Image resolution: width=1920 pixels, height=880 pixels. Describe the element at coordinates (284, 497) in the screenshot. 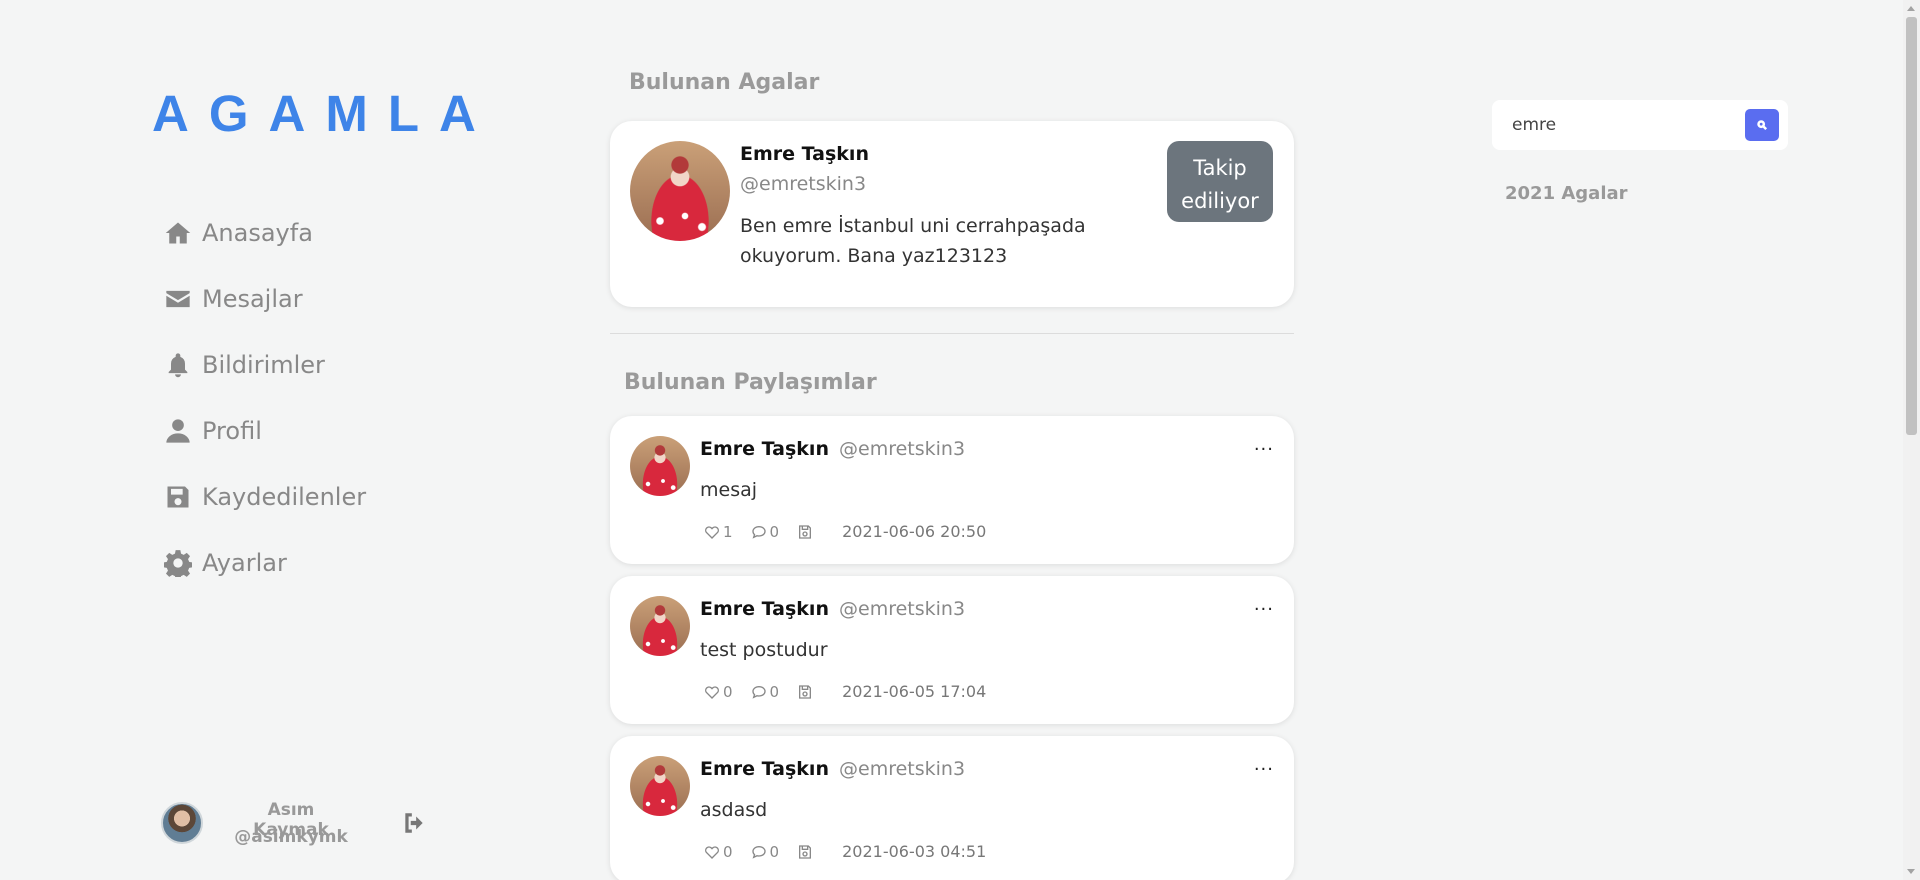

I see `nav-item-label: Kaydedilenler` at that location.